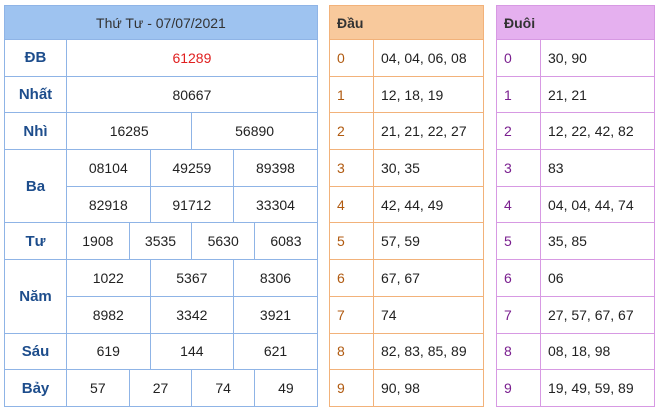 The width and height of the screenshot is (657, 412). Describe the element at coordinates (518, 131) in the screenshot. I see `tail-digit: 2` at that location.